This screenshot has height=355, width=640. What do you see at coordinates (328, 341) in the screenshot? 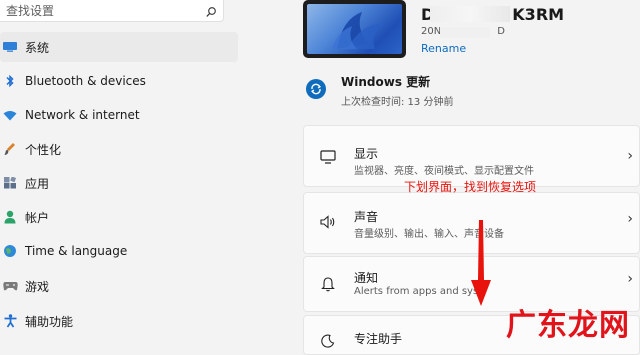
I see `moon-icon` at bounding box center [328, 341].